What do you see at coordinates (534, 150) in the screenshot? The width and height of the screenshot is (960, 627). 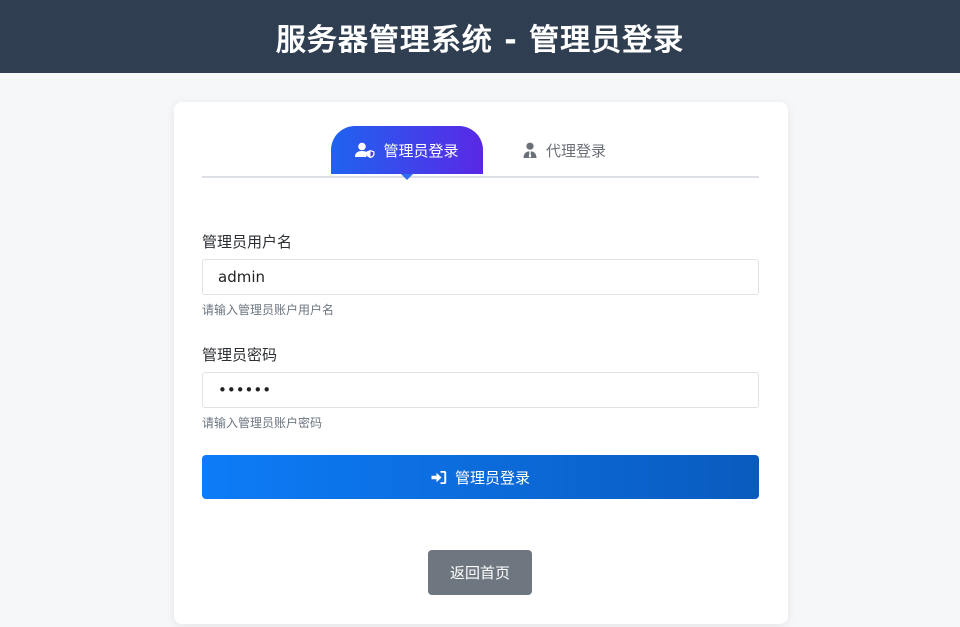 I see `user-tie-icon` at bounding box center [534, 150].